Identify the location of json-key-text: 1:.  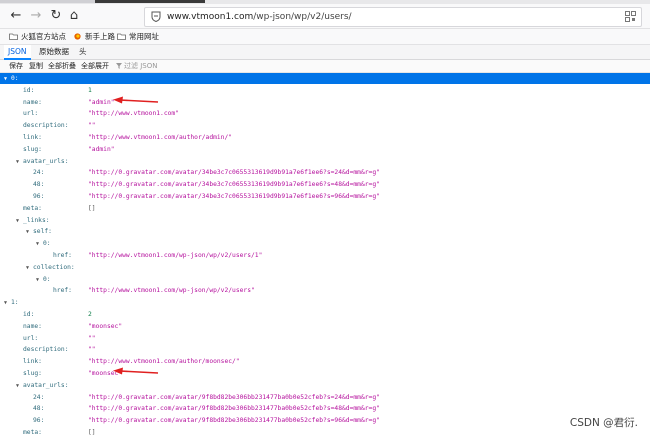
(15, 303).